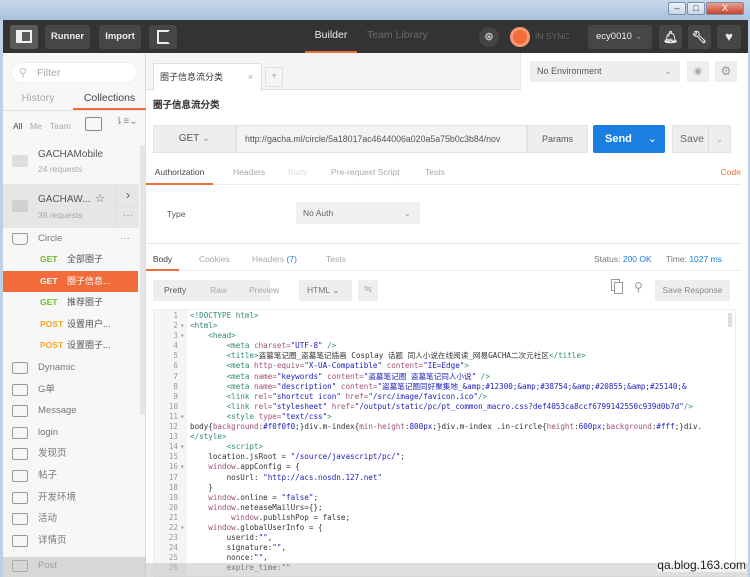 The width and height of the screenshot is (750, 577). Describe the element at coordinates (214, 259) in the screenshot. I see `tab-cookies: Cookies` at that location.